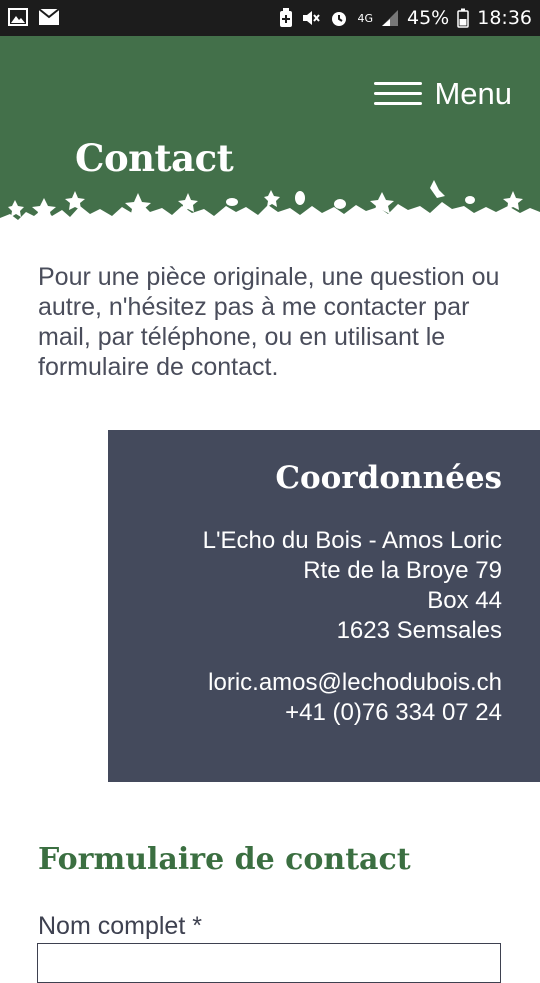 The image size is (540, 983). Describe the element at coordinates (355, 682) in the screenshot. I see `email-link: loric.amos@lechodubois.ch` at that location.